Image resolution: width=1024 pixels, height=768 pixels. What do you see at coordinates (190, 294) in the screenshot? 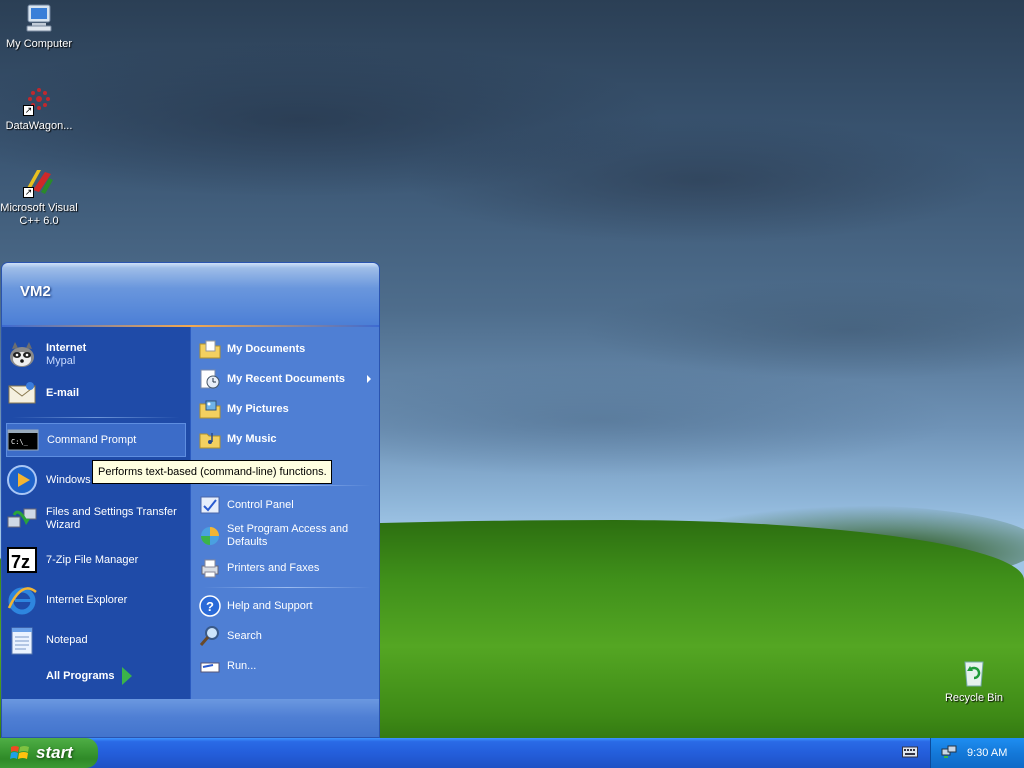
I see `start-menu-header: VM2` at bounding box center [190, 294].